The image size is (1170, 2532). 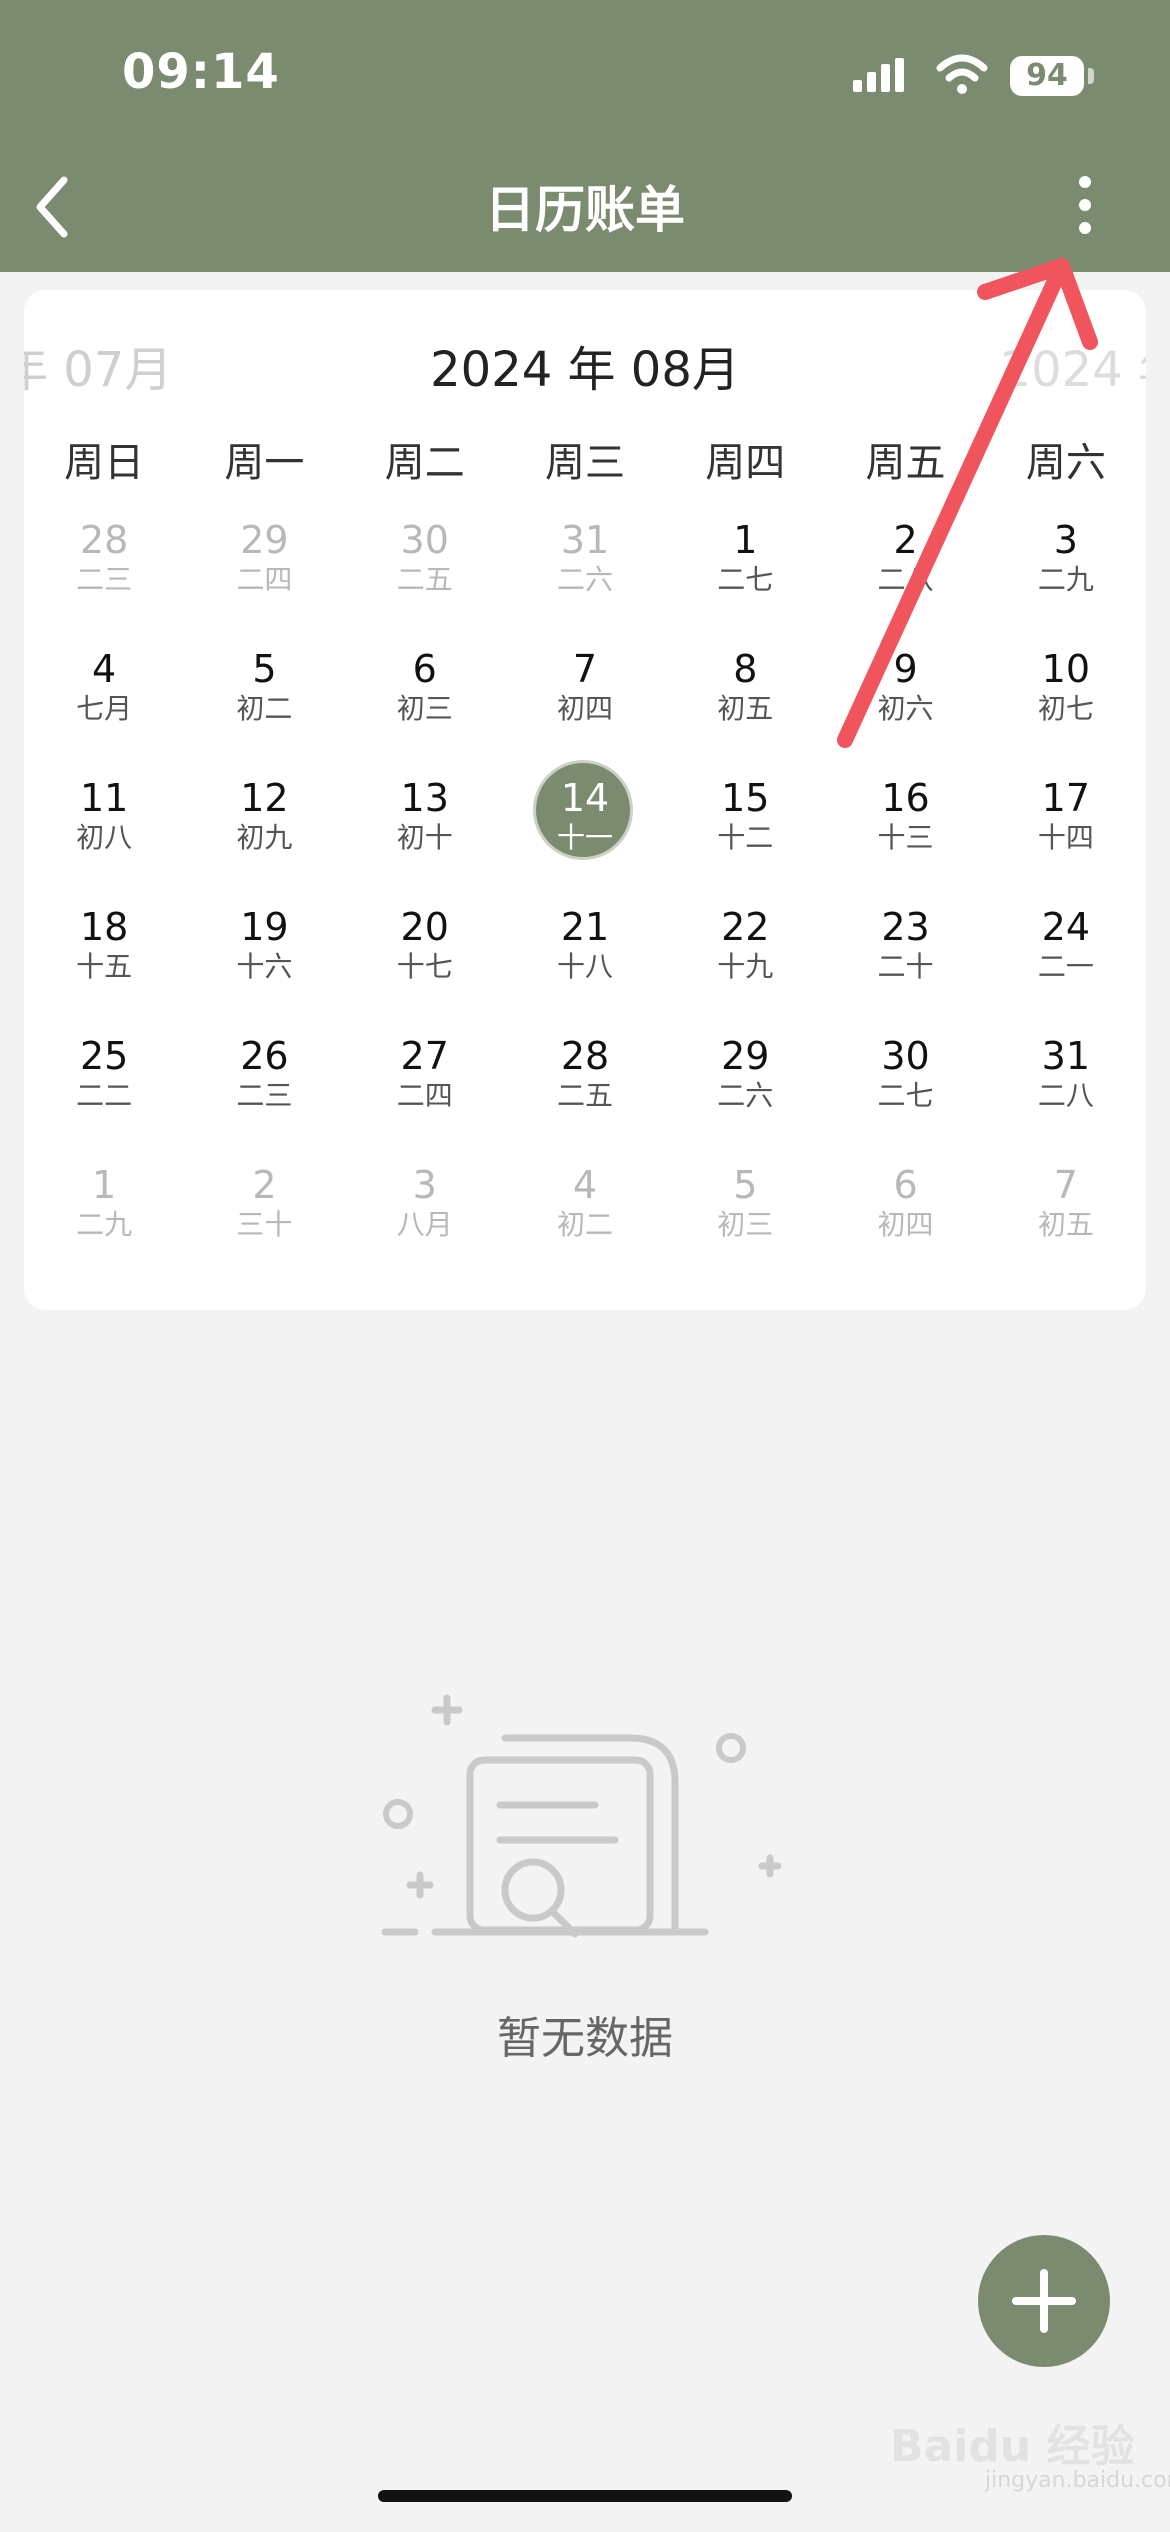 I want to click on lunar-date: 初五, so click(x=745, y=708).